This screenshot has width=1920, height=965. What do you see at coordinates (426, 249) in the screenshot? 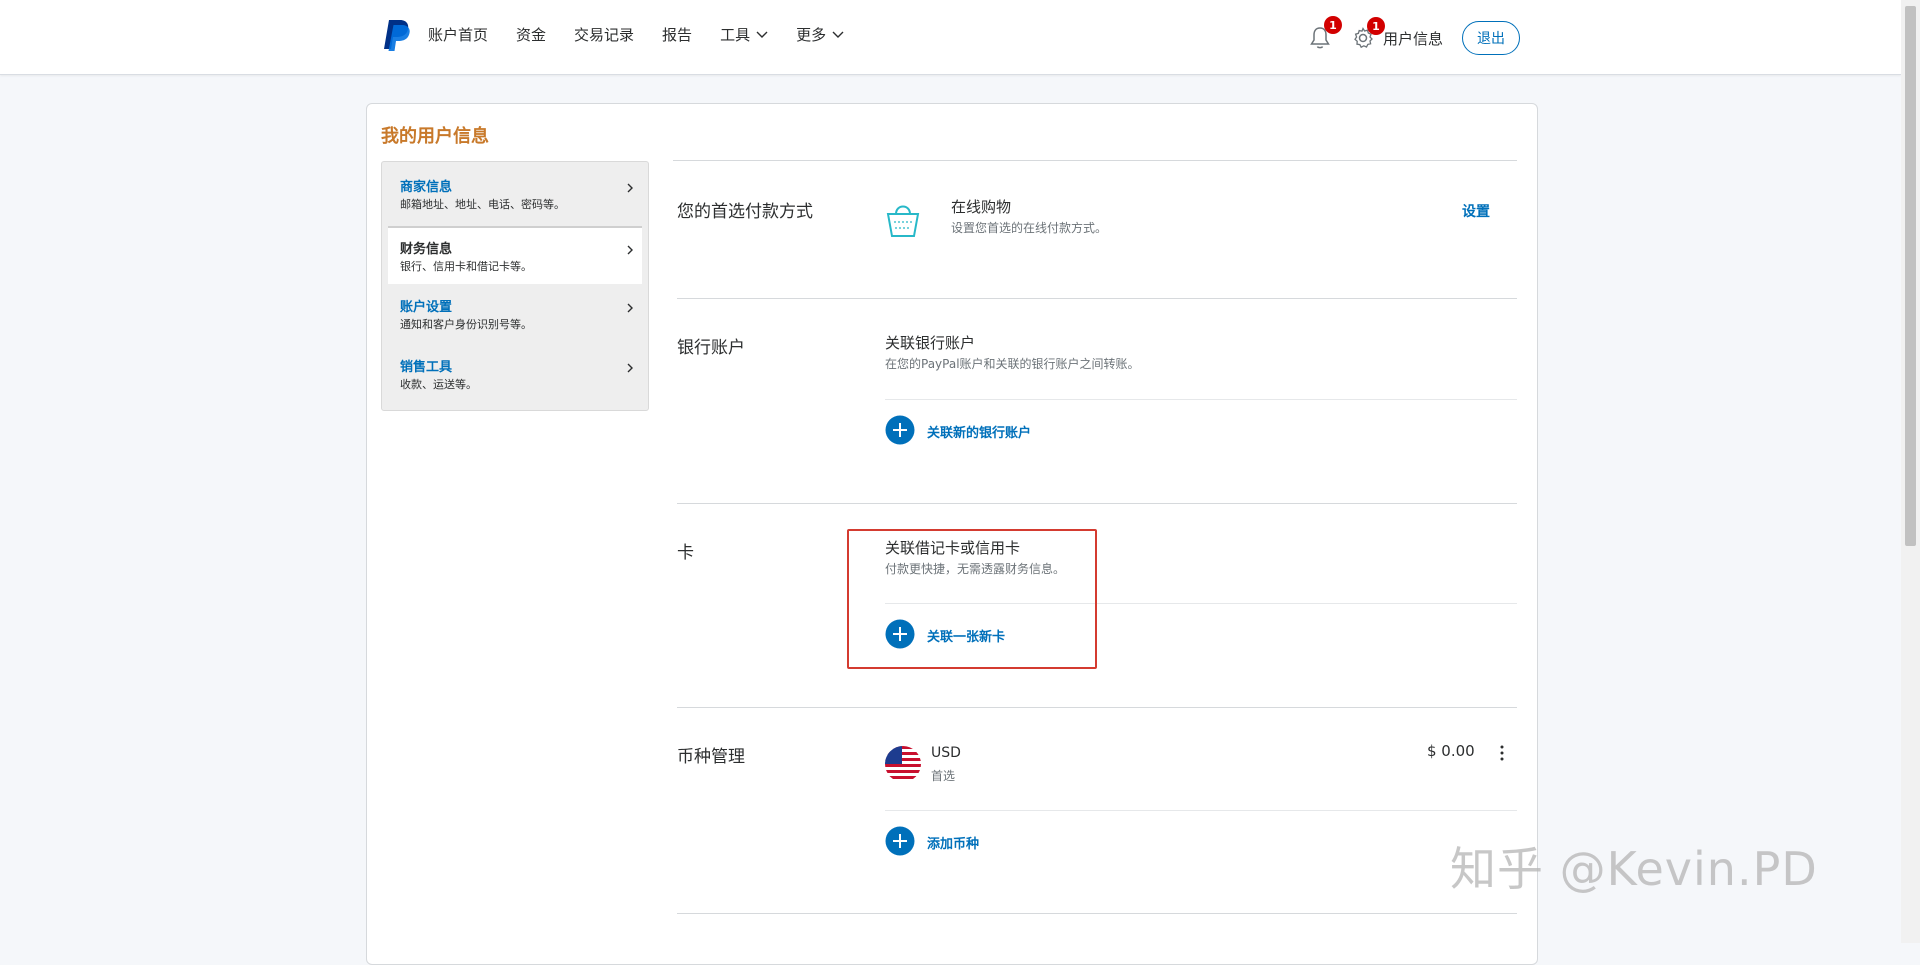
I see `sidebar-item-title: 财务信息` at bounding box center [426, 249].